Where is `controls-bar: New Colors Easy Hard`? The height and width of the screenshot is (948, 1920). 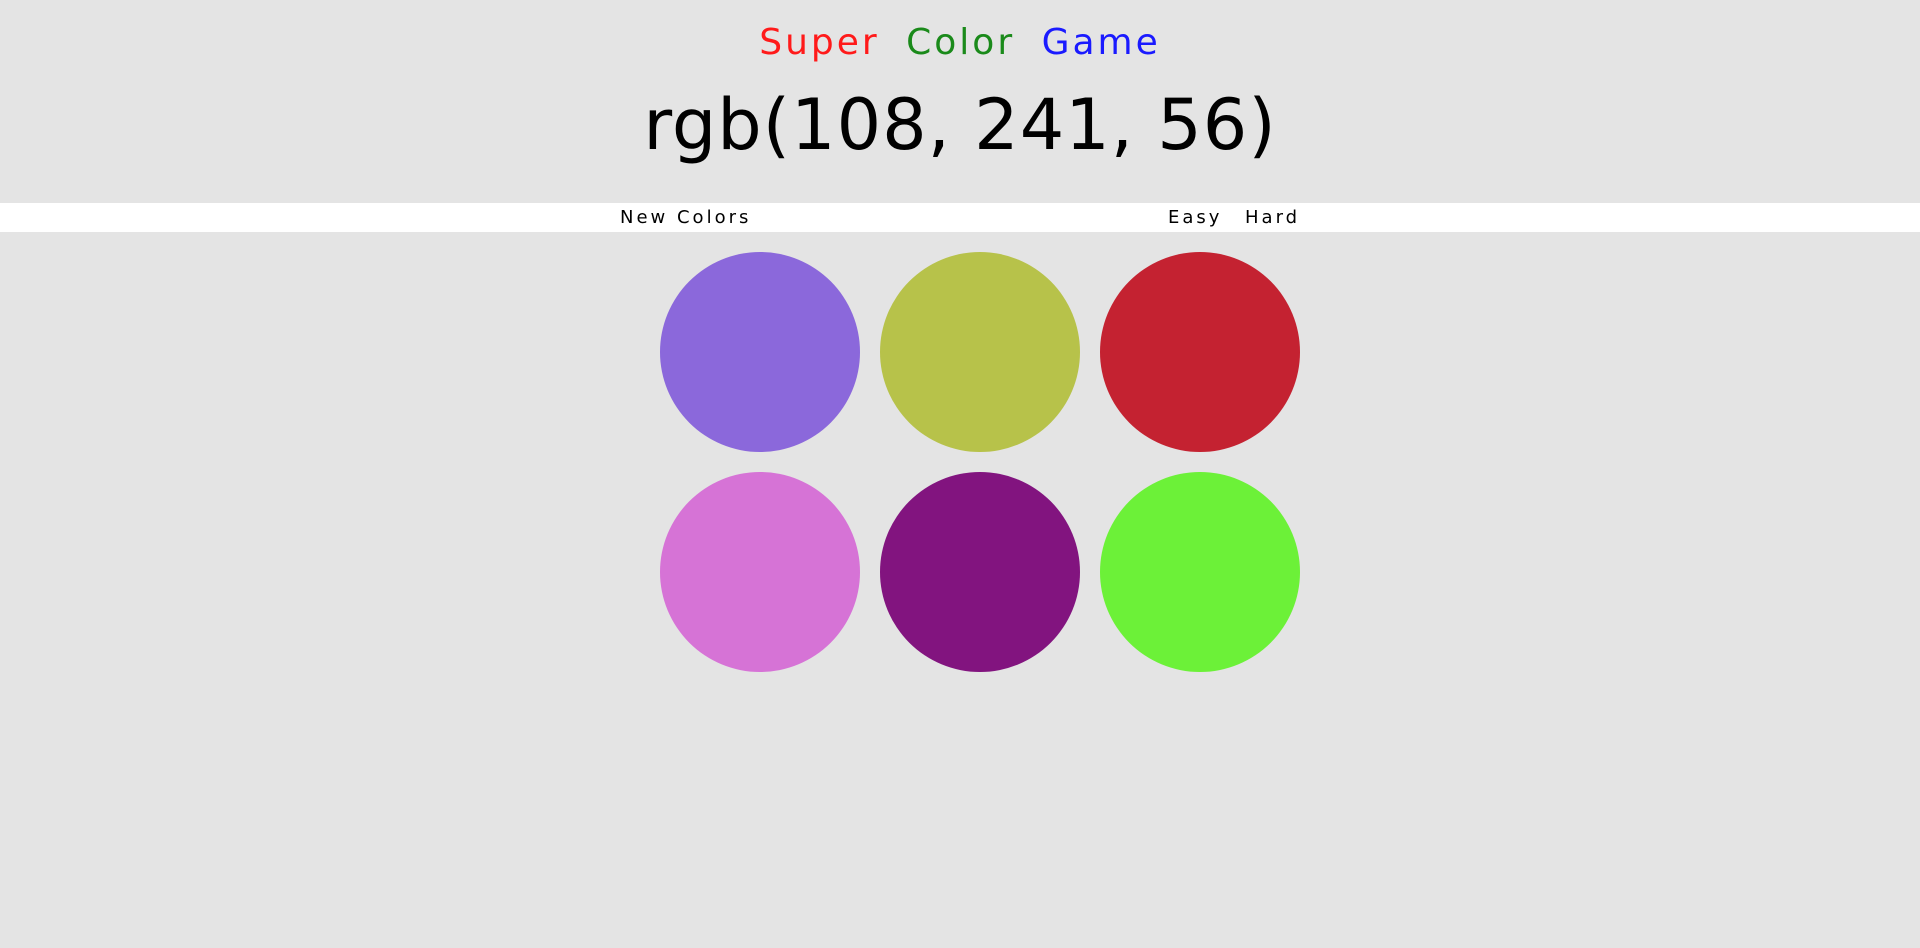
controls-bar: New Colors Easy Hard is located at coordinates (960, 217).